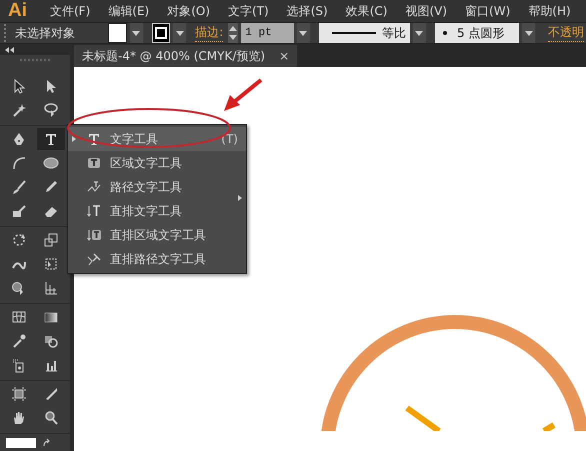  What do you see at coordinates (47, 443) in the screenshot?
I see `swap-arrow-icon` at bounding box center [47, 443].